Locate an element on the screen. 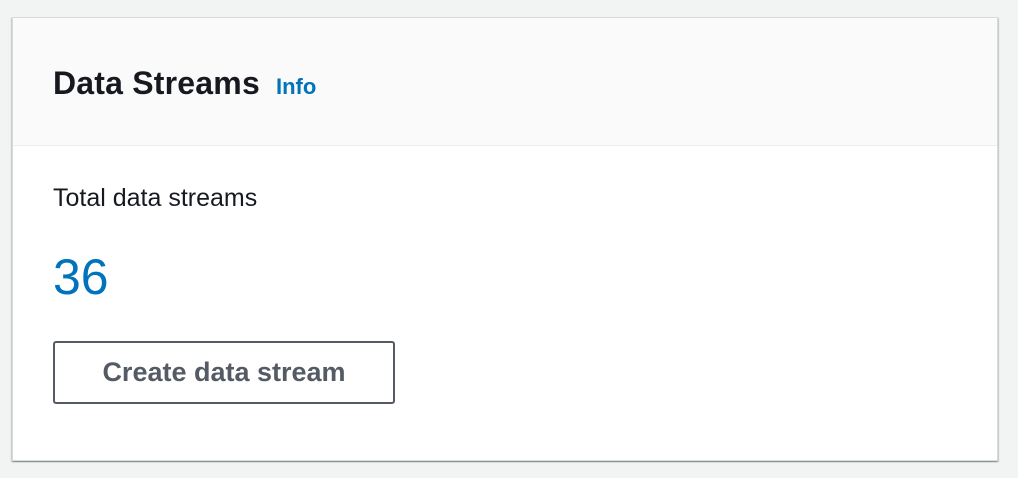 This screenshot has width=1018, height=478. info-link: Info is located at coordinates (296, 87).